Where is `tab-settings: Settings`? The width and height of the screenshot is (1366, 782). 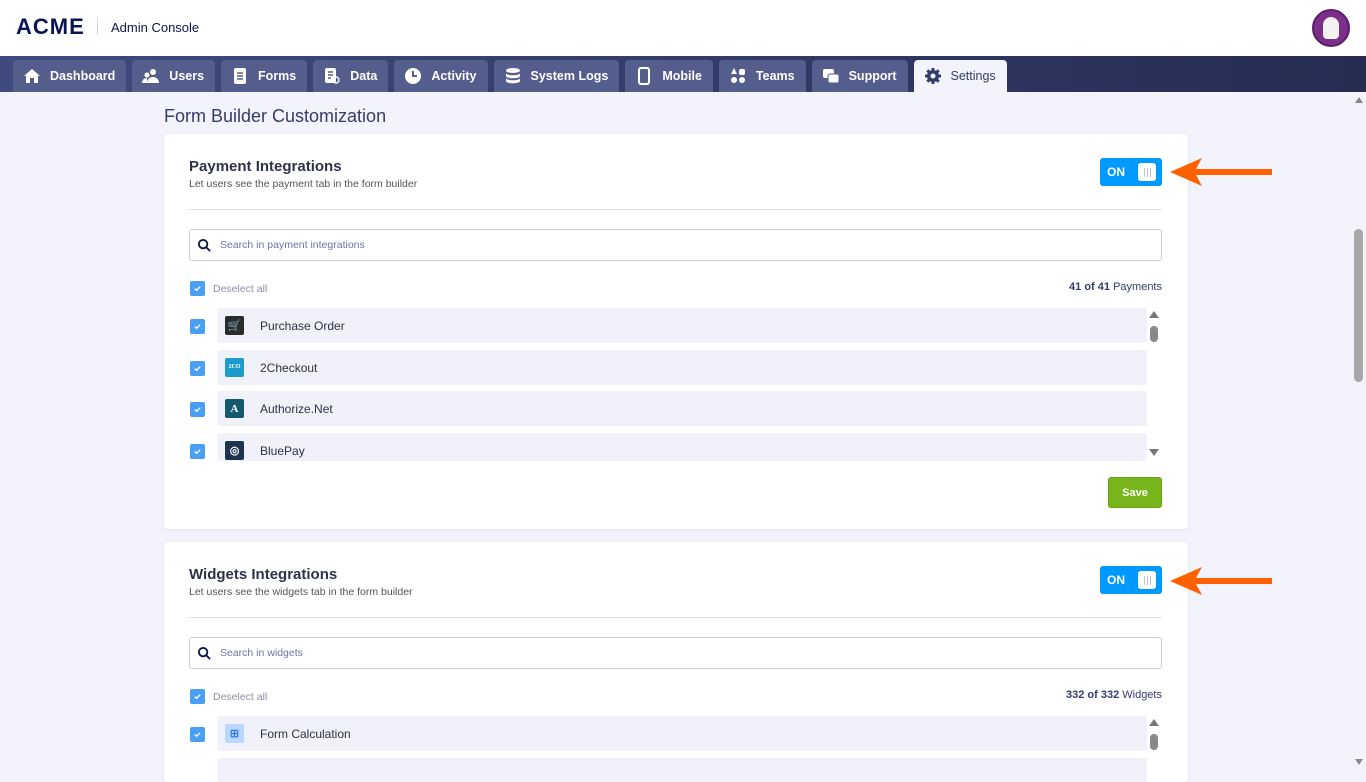 tab-settings: Settings is located at coordinates (960, 76).